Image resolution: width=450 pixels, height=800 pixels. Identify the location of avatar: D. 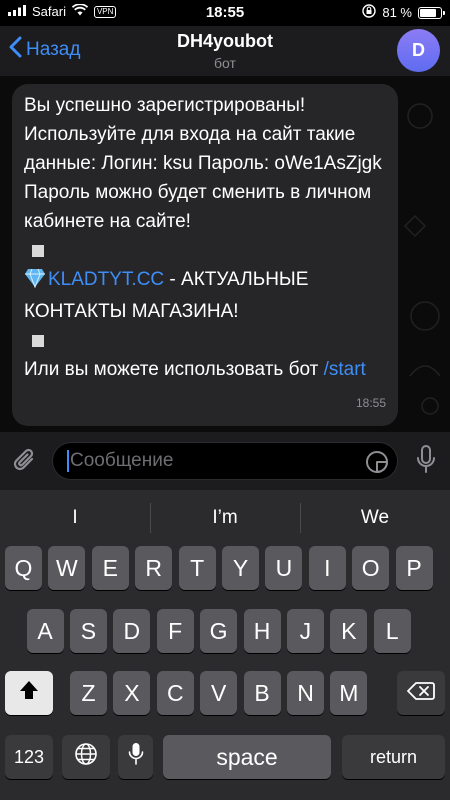
(418, 50).